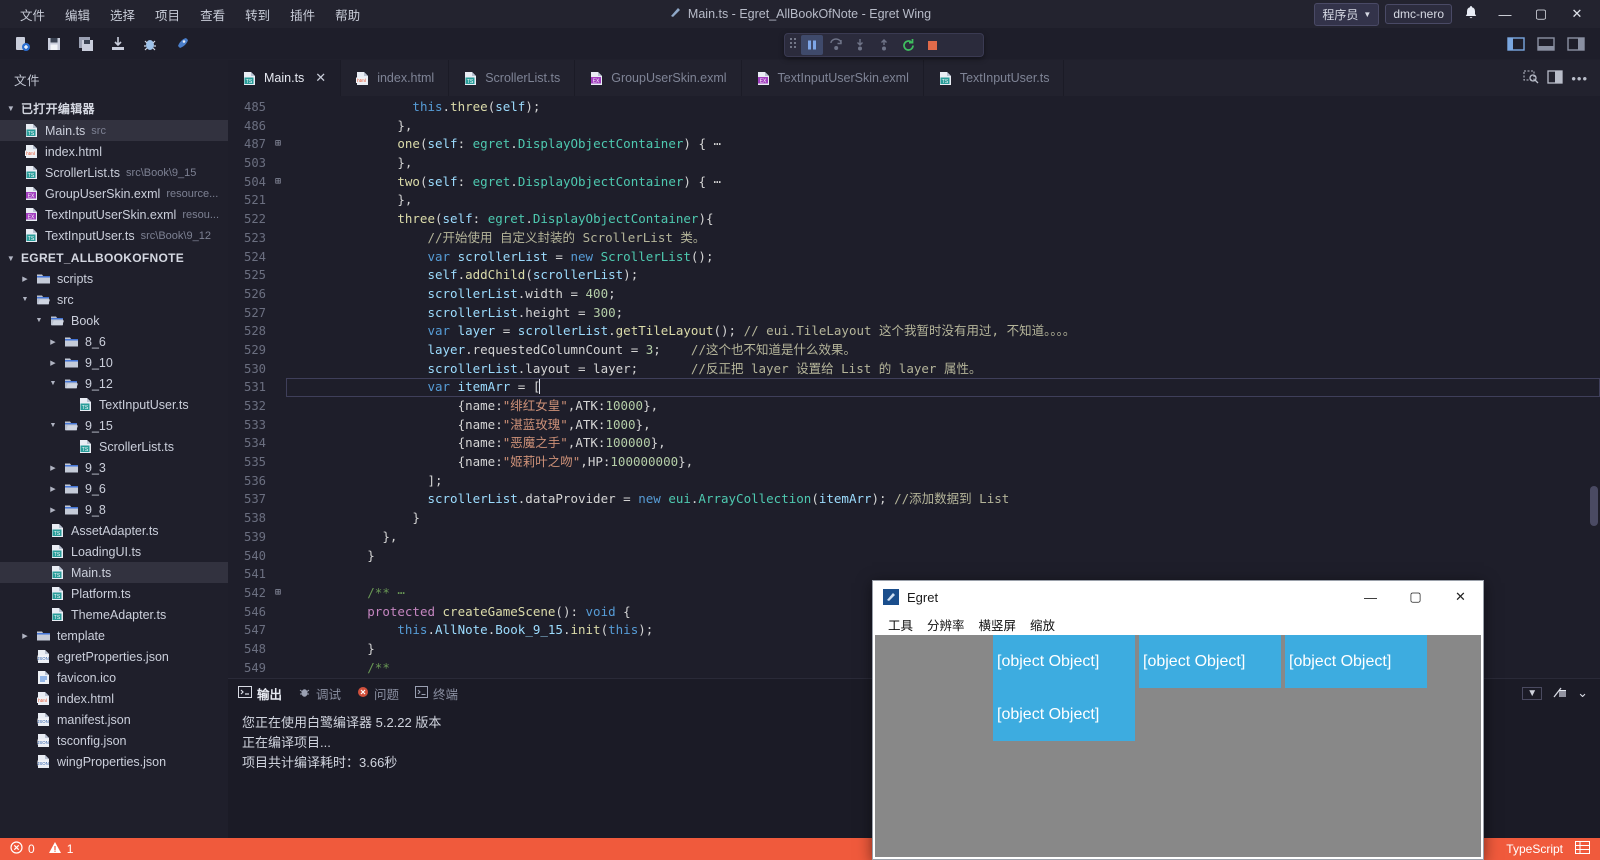  Describe the element at coordinates (914, 518) in the screenshot. I see `code-line: 538 }` at that location.